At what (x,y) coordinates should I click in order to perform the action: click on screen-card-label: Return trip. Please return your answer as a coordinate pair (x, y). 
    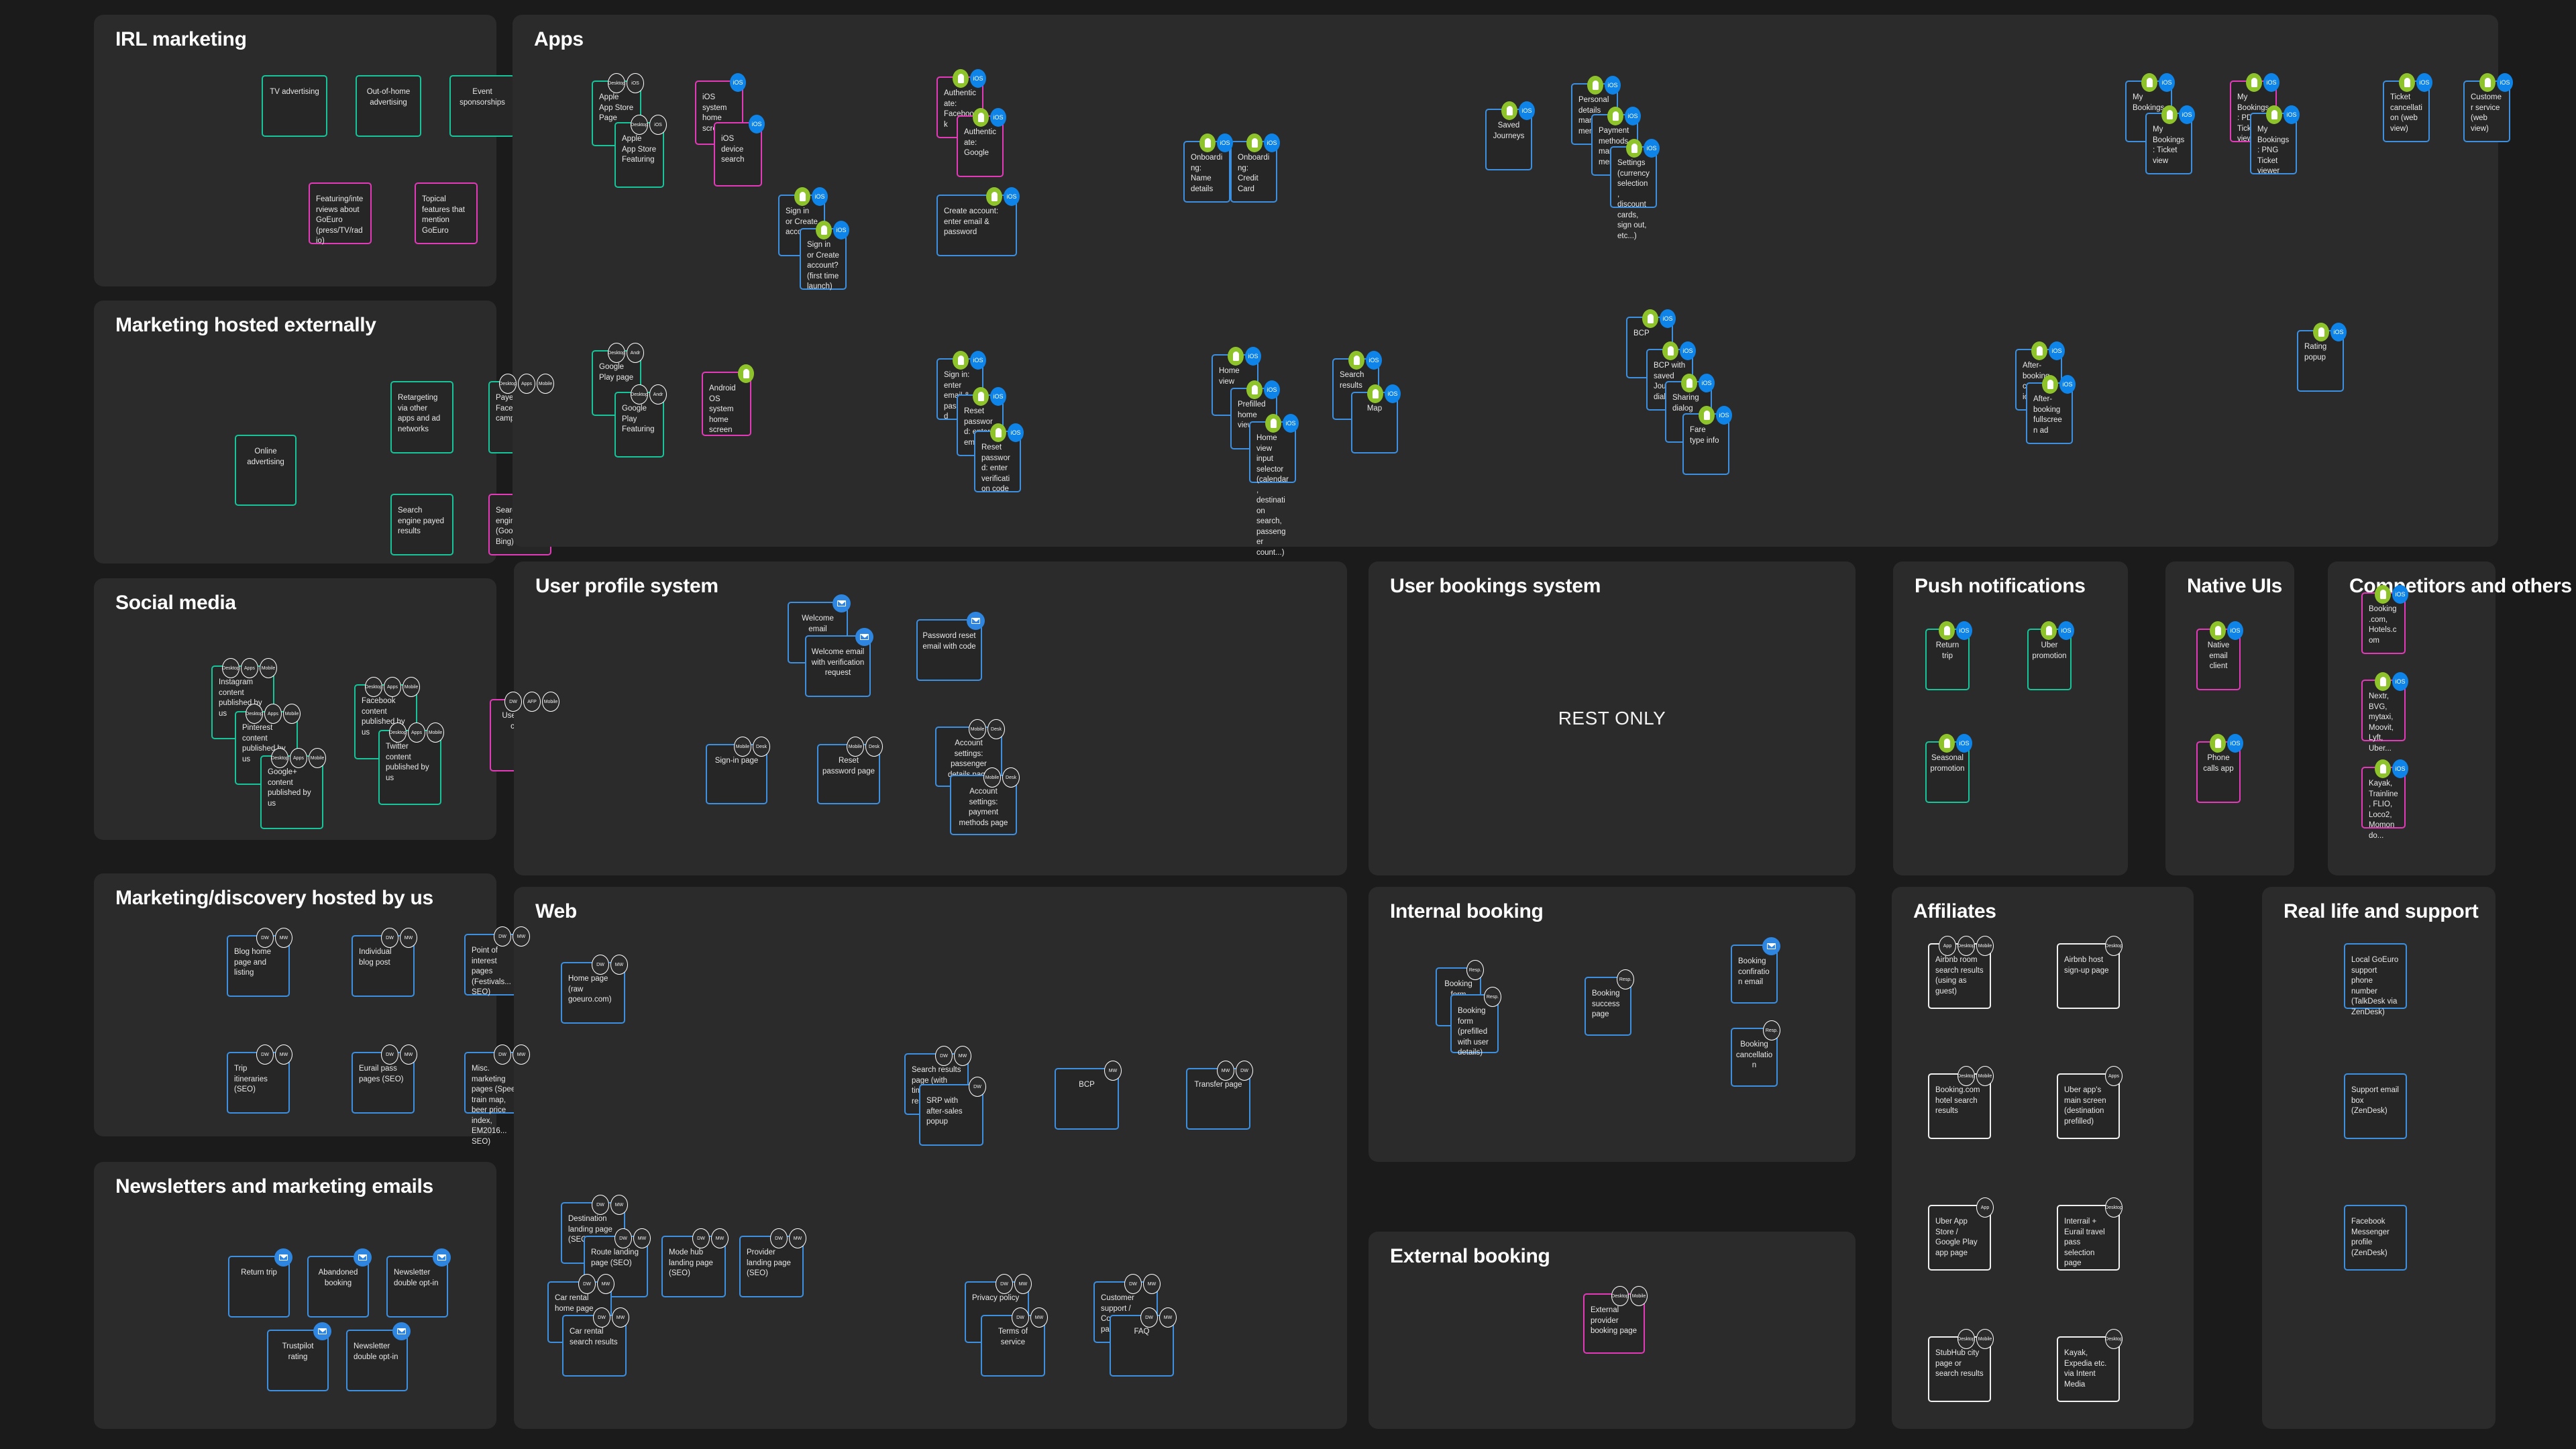
    Looking at the image, I should click on (1947, 650).